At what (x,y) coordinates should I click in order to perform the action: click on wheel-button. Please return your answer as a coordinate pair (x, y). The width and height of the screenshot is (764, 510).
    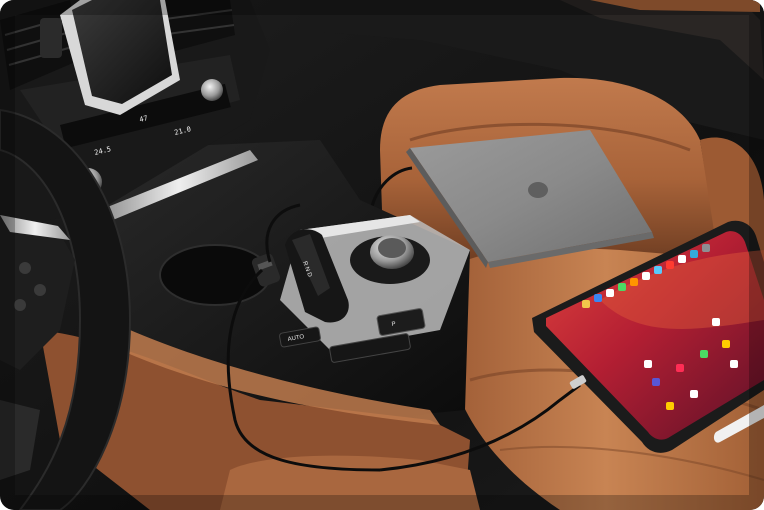
    Looking at the image, I should click on (25, 268).